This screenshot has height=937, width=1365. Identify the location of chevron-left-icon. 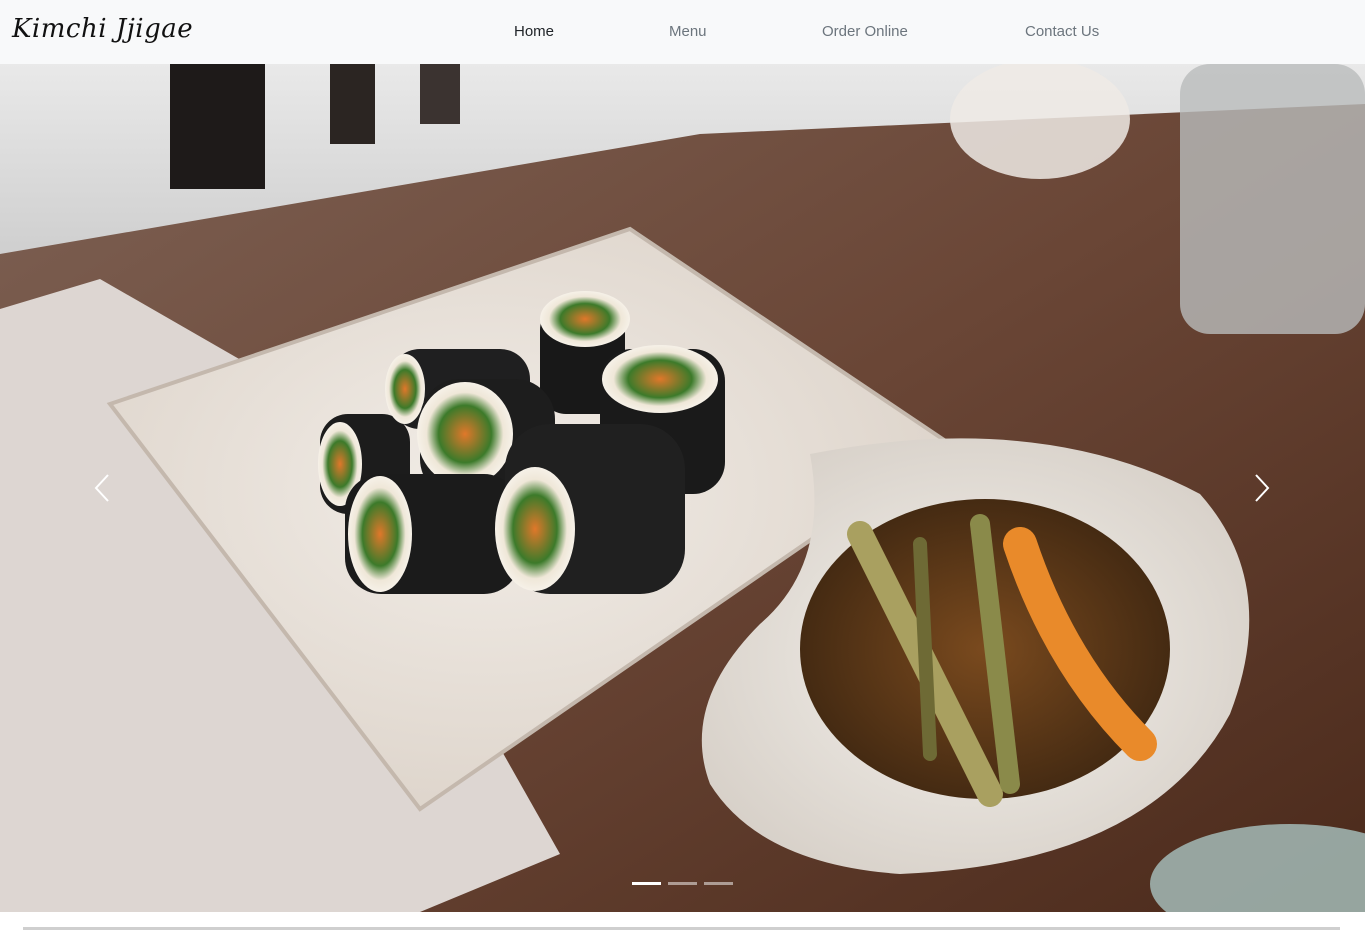
(101, 488).